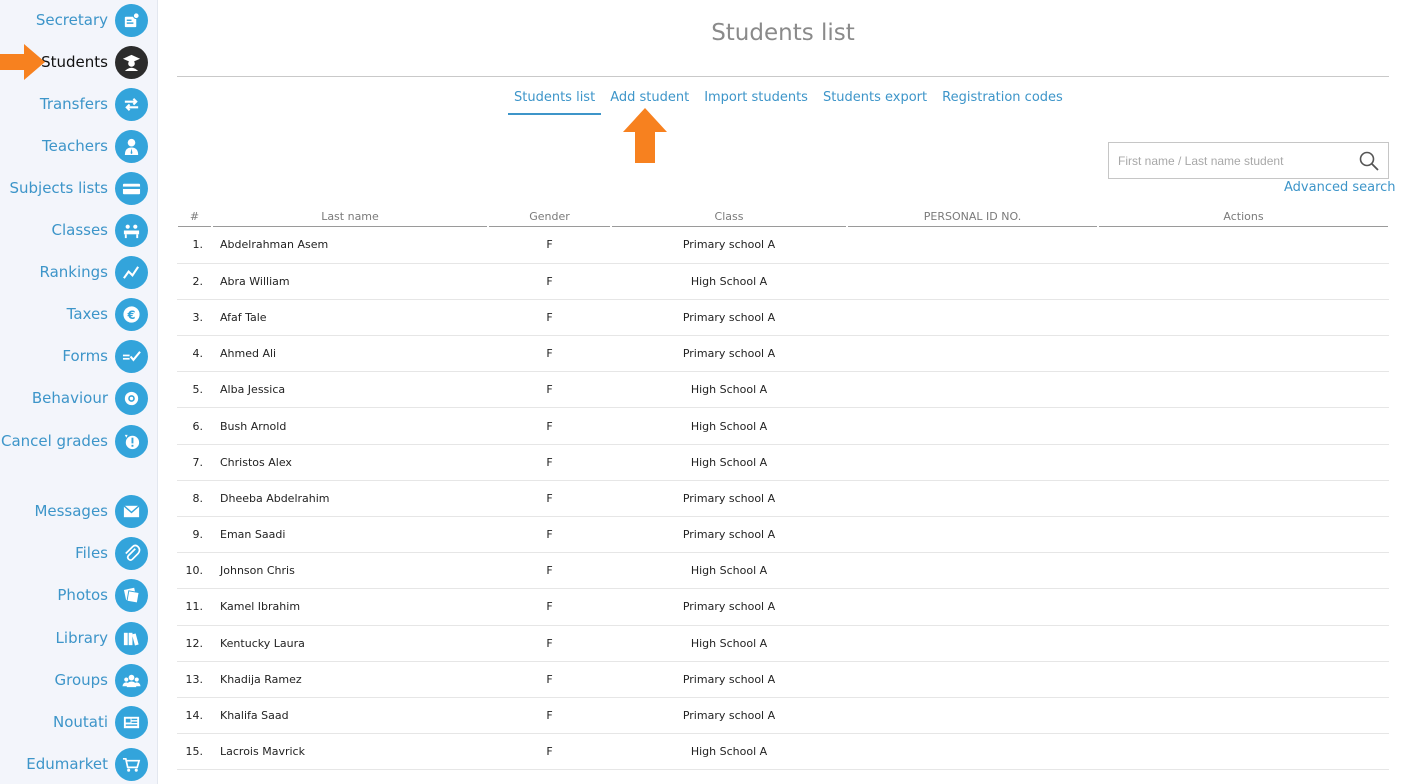  I want to click on sidebar-item-secretary: Secretary, so click(79, 20).